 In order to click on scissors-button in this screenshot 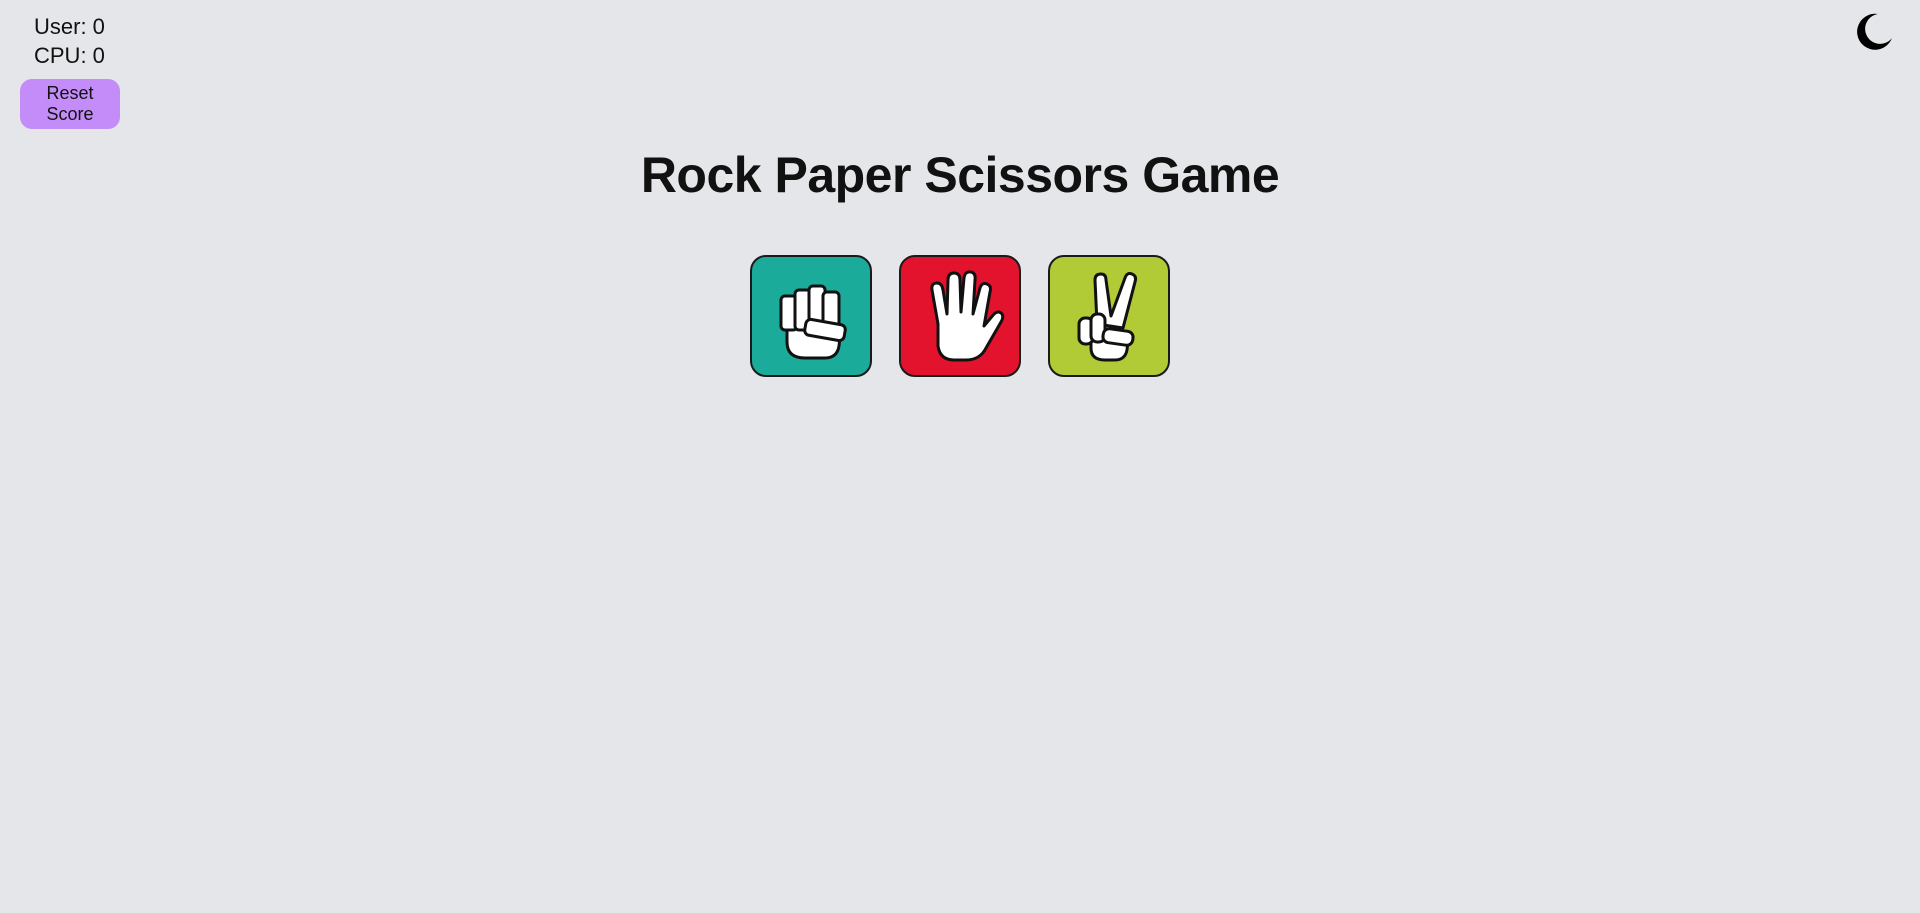, I will do `click(1109, 316)`.